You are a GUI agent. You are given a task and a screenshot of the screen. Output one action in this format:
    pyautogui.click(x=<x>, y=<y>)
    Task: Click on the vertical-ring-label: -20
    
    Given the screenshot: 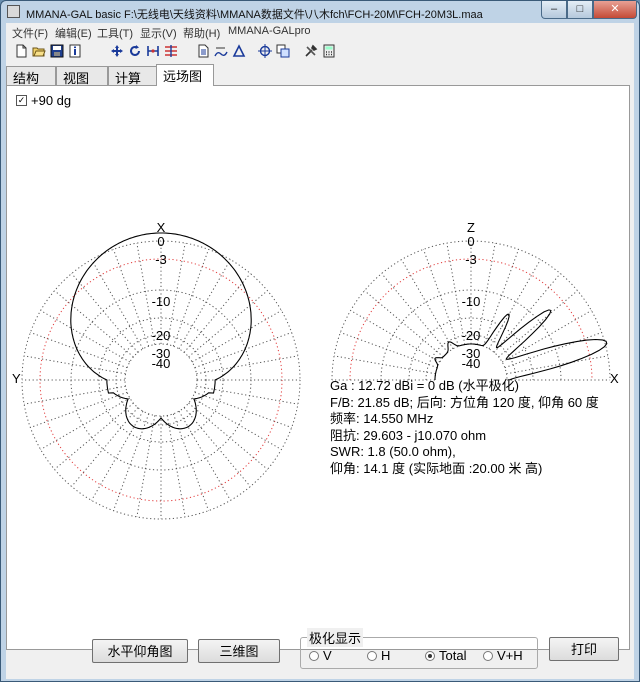 What is the action you would take?
    pyautogui.click(x=471, y=335)
    